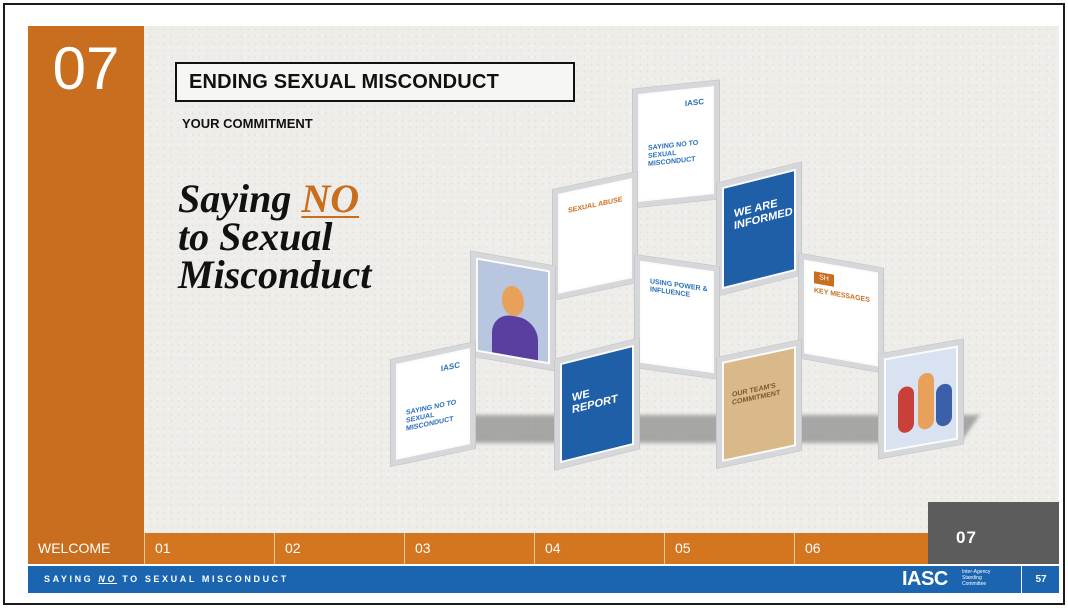  Describe the element at coordinates (1021, 579) in the screenshot. I see `page-number-divider` at that location.